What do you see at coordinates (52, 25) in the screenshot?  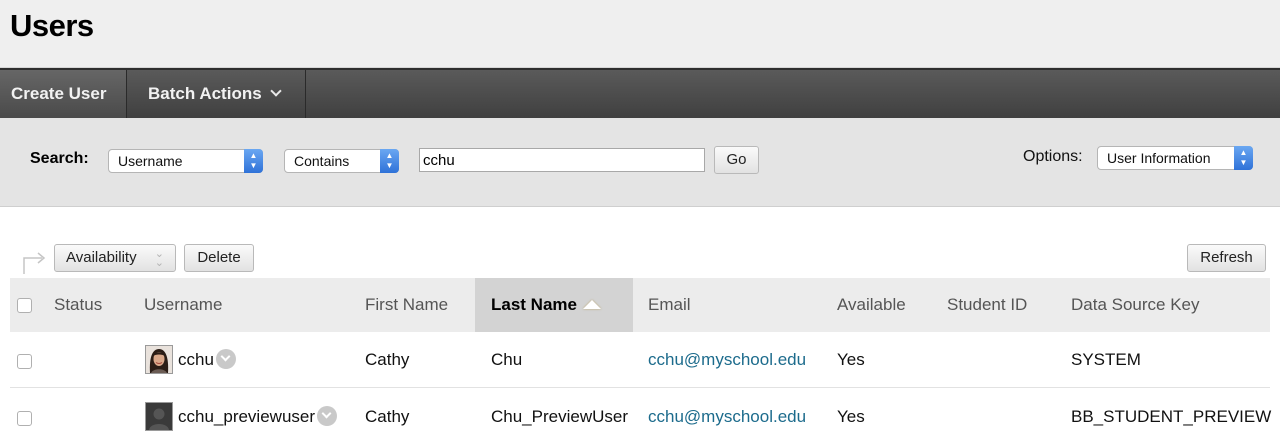 I see `page-title: Users` at bounding box center [52, 25].